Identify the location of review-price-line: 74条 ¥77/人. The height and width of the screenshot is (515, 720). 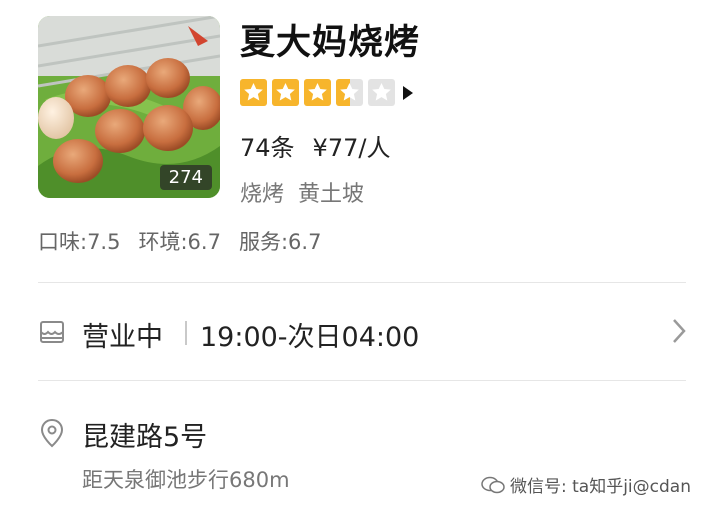
(315, 145).